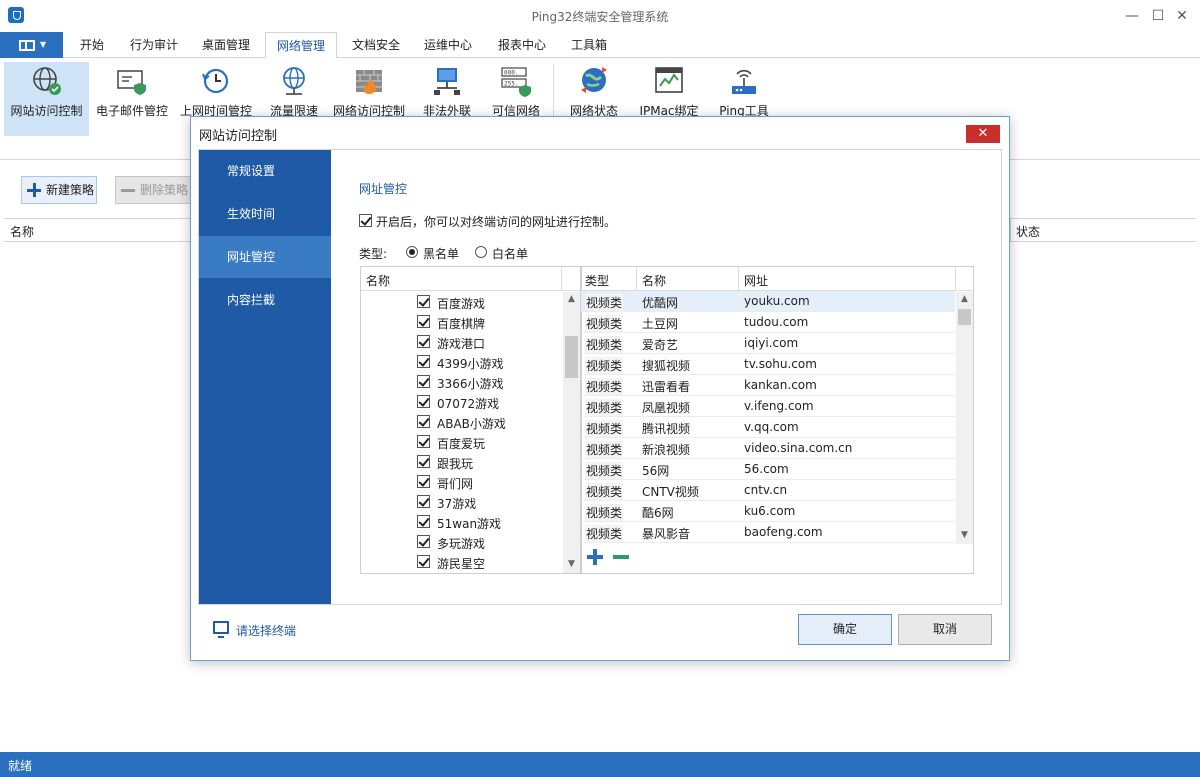  What do you see at coordinates (46, 99) in the screenshot?
I see `ribbon-website-access-control: 网站访问控制` at bounding box center [46, 99].